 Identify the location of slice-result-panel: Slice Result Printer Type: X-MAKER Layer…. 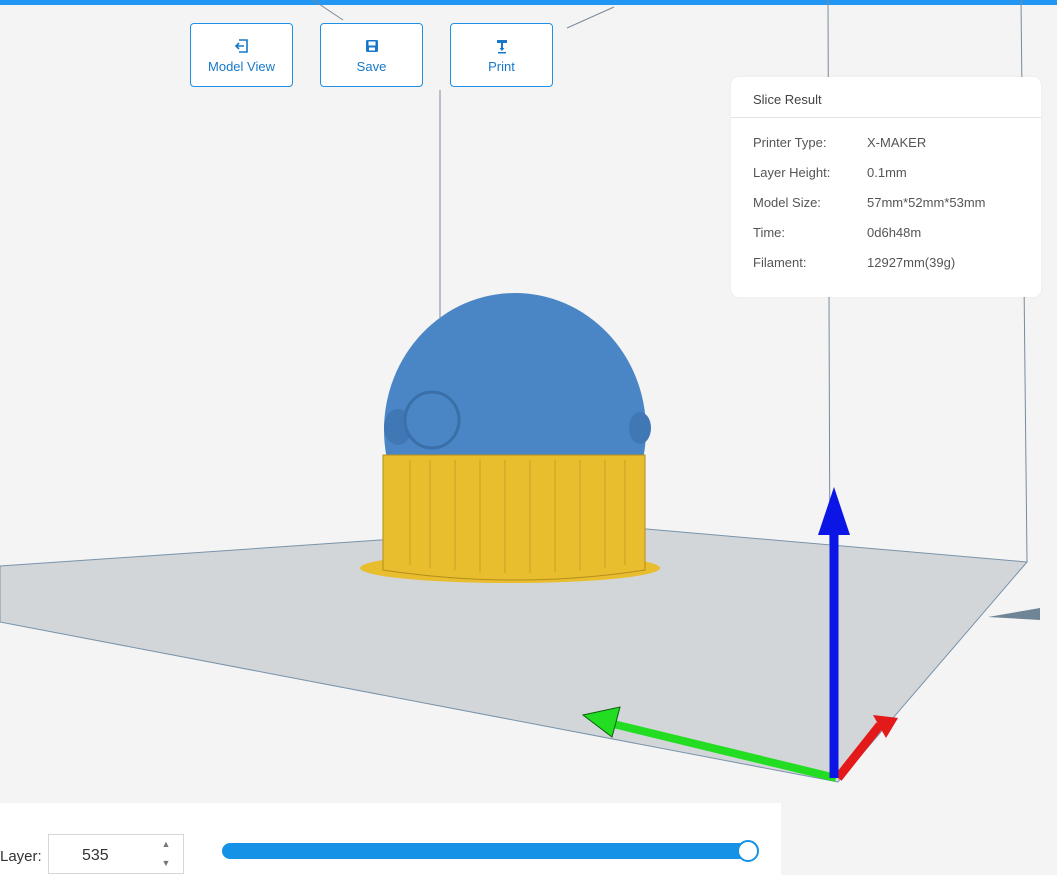
(886, 187).